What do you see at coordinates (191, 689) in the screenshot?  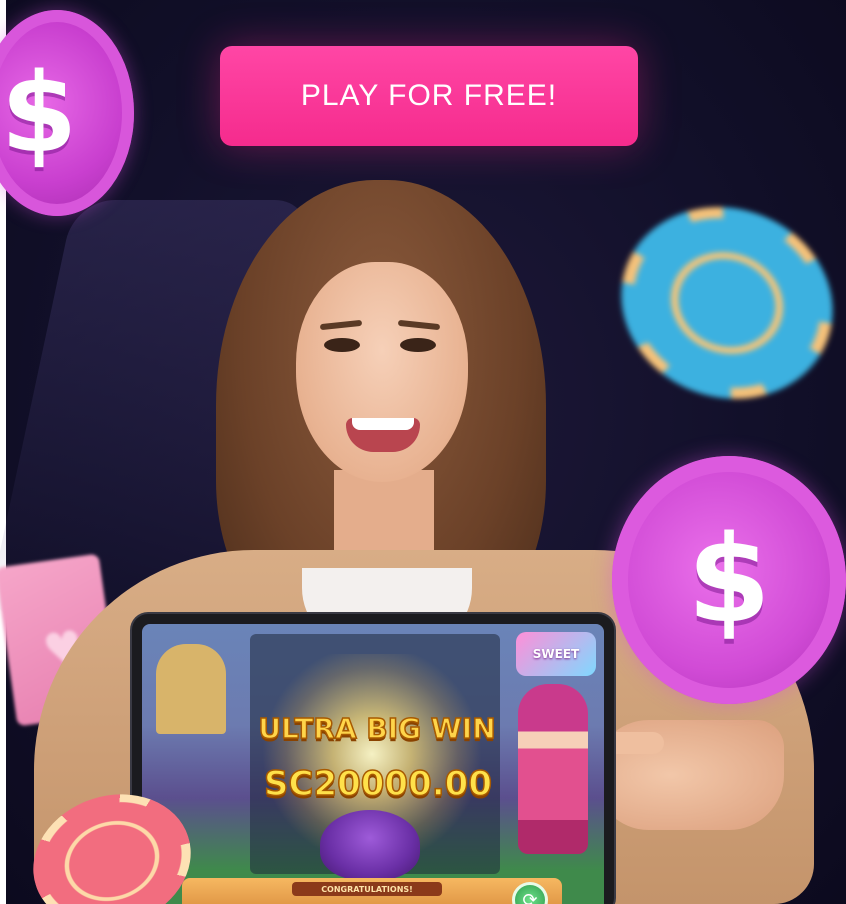 I see `castle-icon` at bounding box center [191, 689].